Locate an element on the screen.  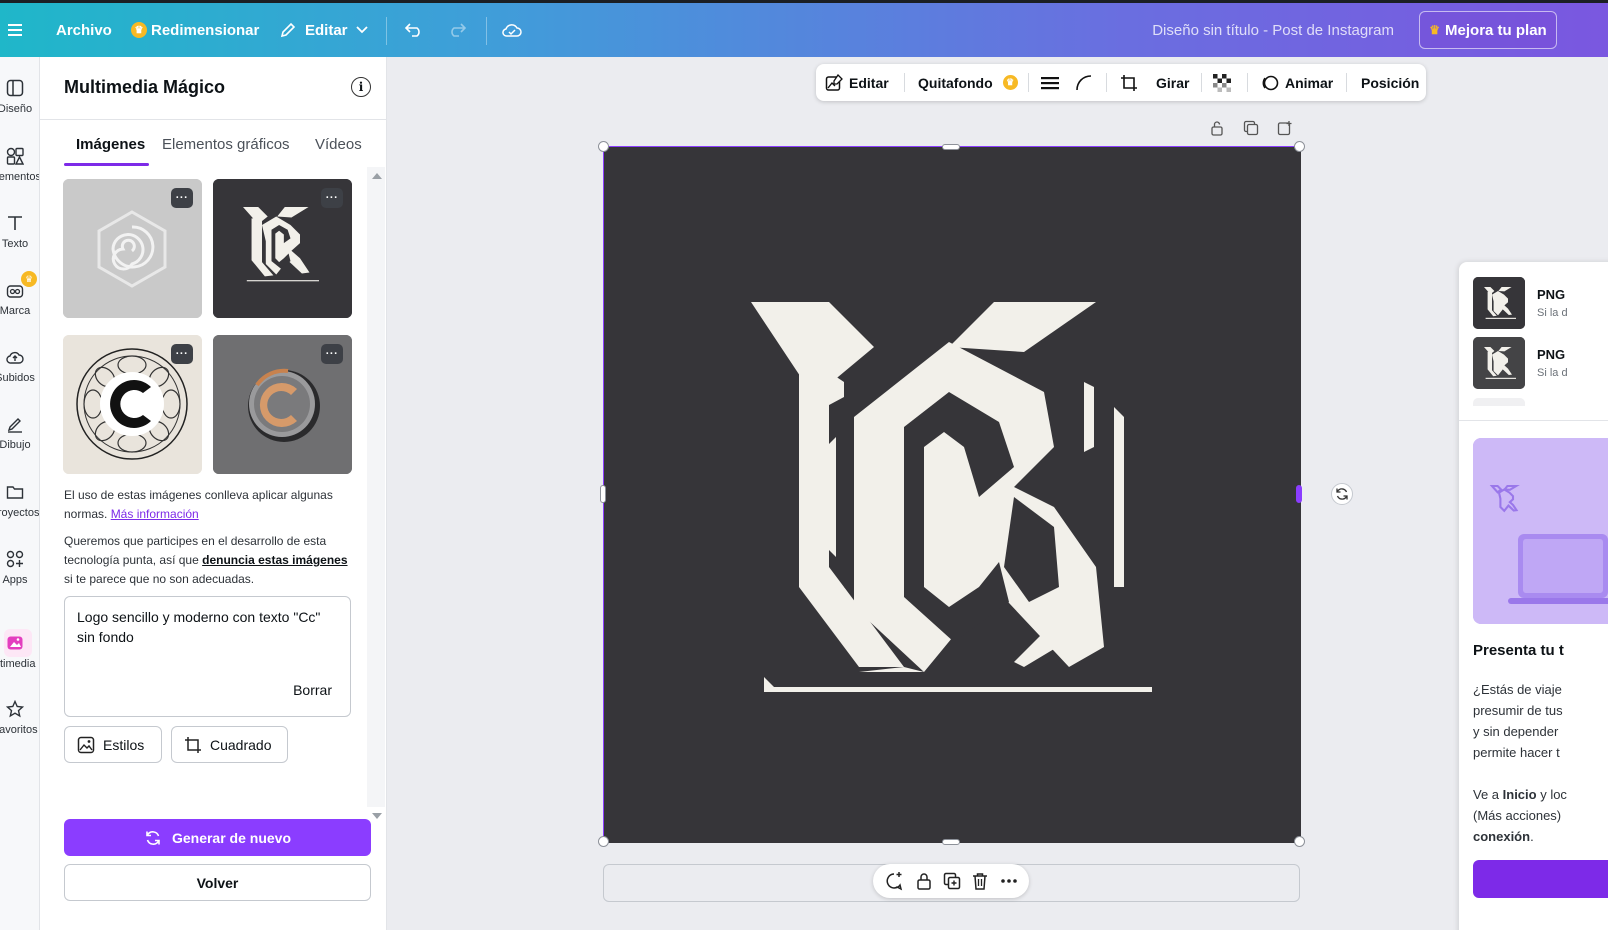
resize-handle-e is located at coordinates (1299, 494).